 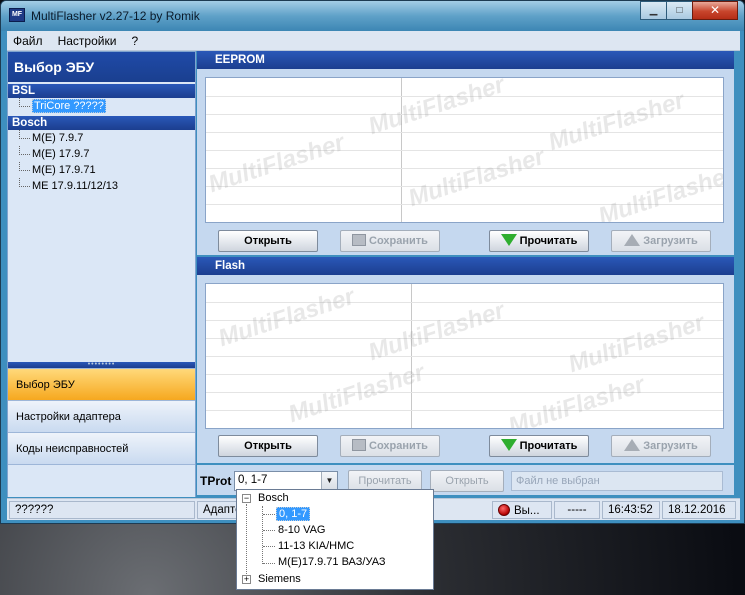 I want to click on minimize-button: ▁, so click(x=653, y=10).